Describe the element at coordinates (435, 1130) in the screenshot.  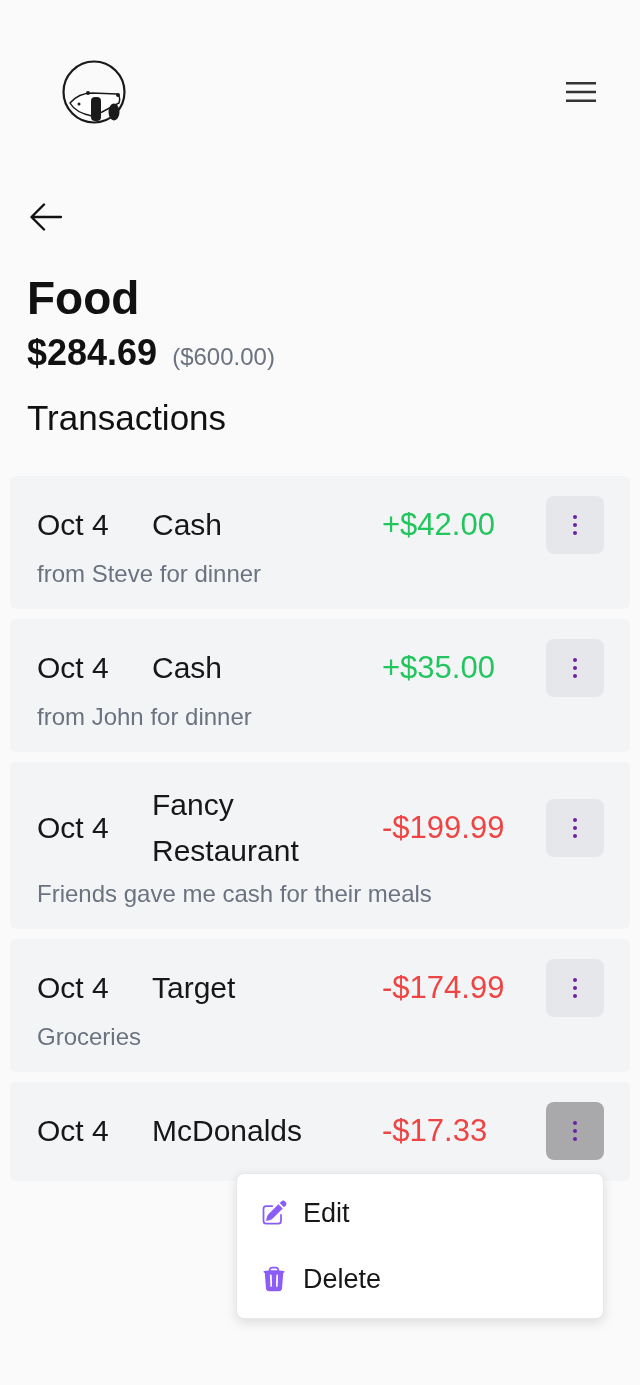
I see `transaction-amount: -$17.33` at that location.